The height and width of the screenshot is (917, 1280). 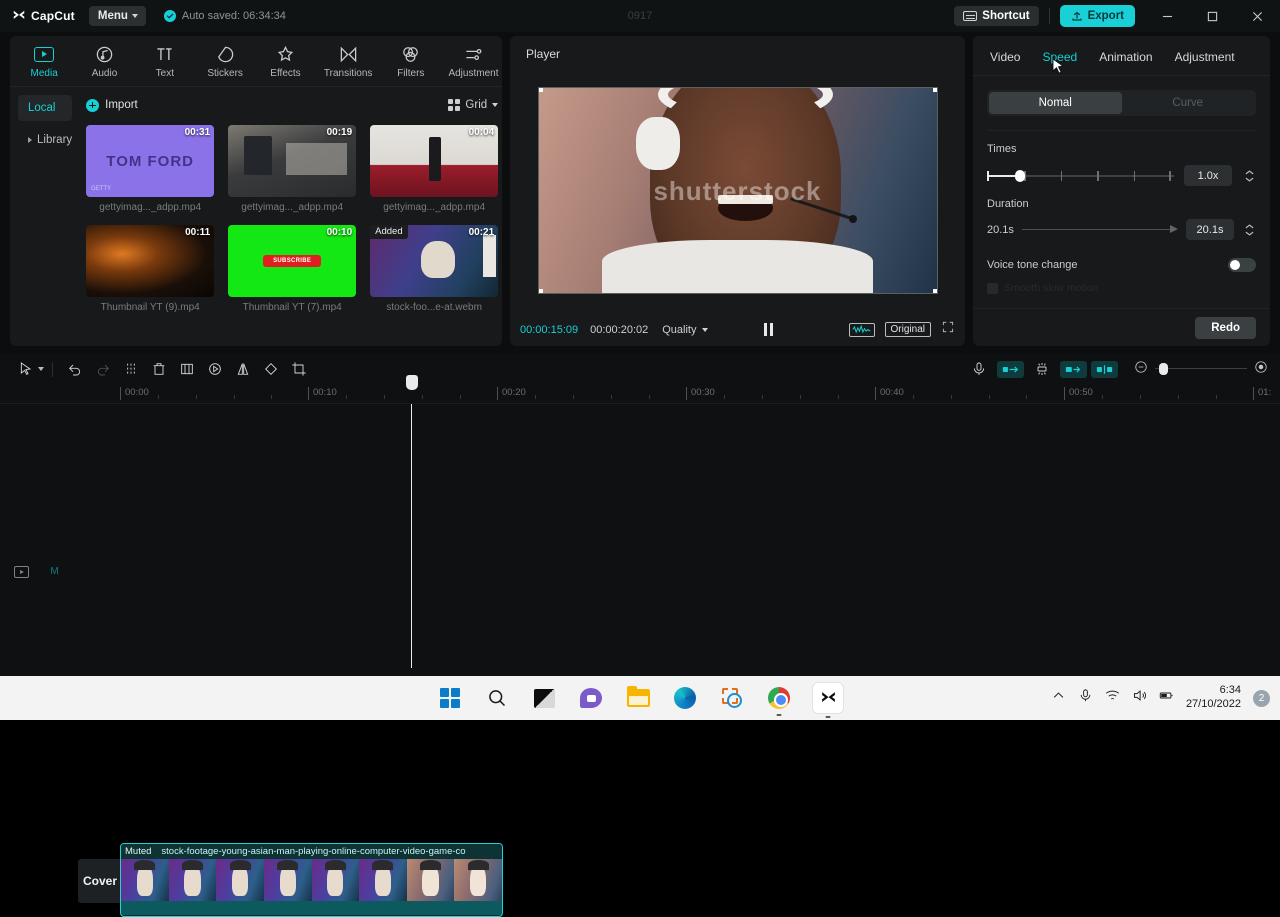 I want to click on split-view-icon, so click(x=1104, y=369).